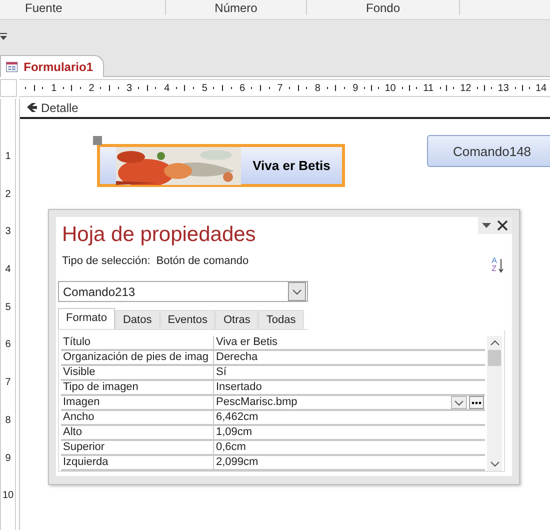 Image resolution: width=550 pixels, height=530 pixels. I want to click on section-arrow-icon, so click(31, 108).